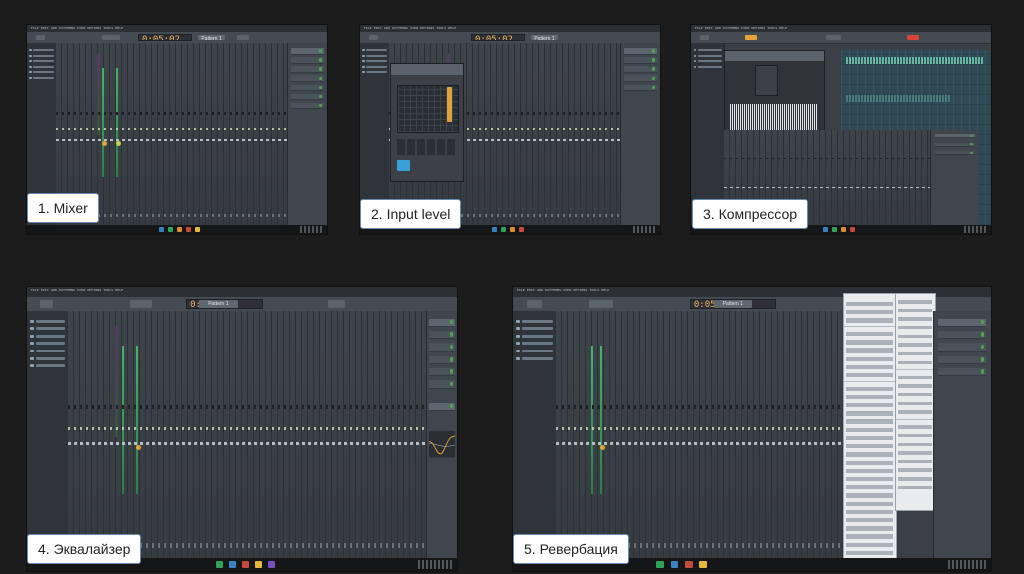 Image resolution: width=1024 pixels, height=574 pixels. Describe the element at coordinates (427, 122) in the screenshot. I see `plugin-window` at that location.